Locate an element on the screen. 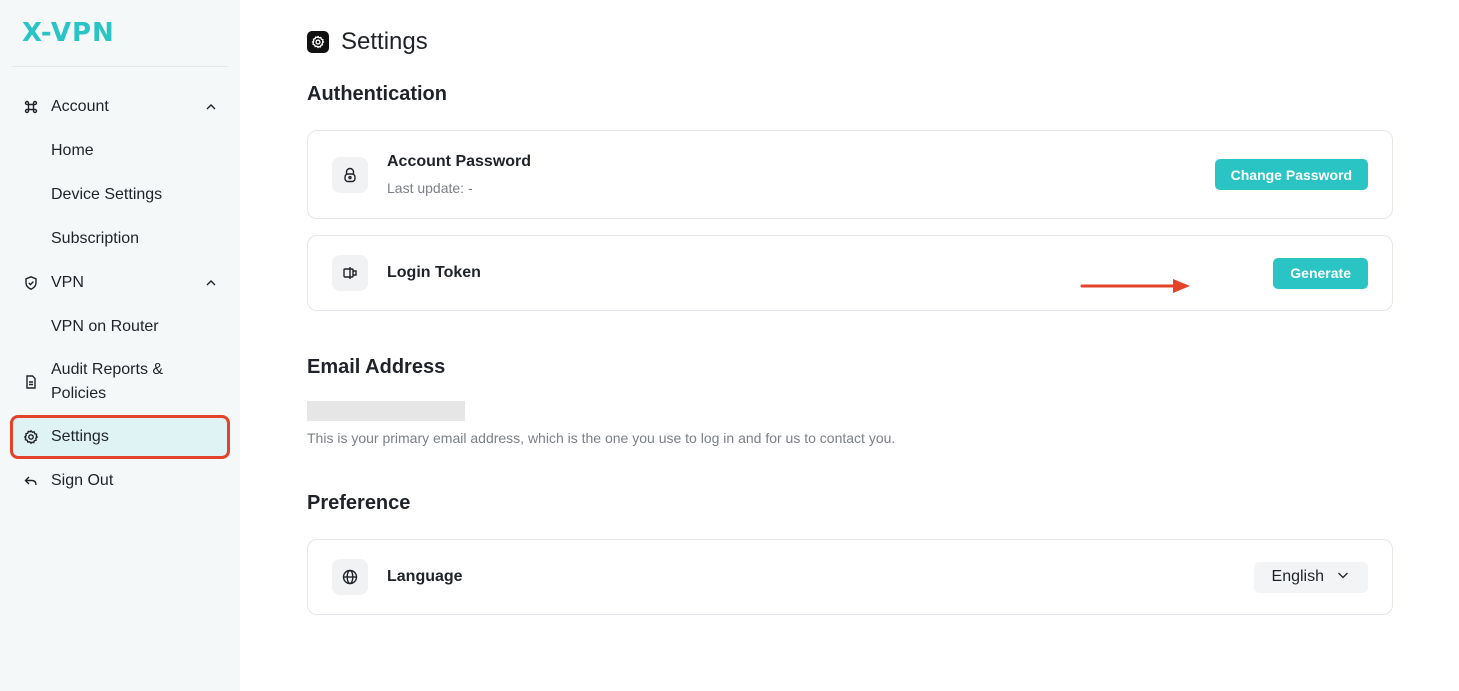  account-password-label: Account Password is located at coordinates (459, 161).